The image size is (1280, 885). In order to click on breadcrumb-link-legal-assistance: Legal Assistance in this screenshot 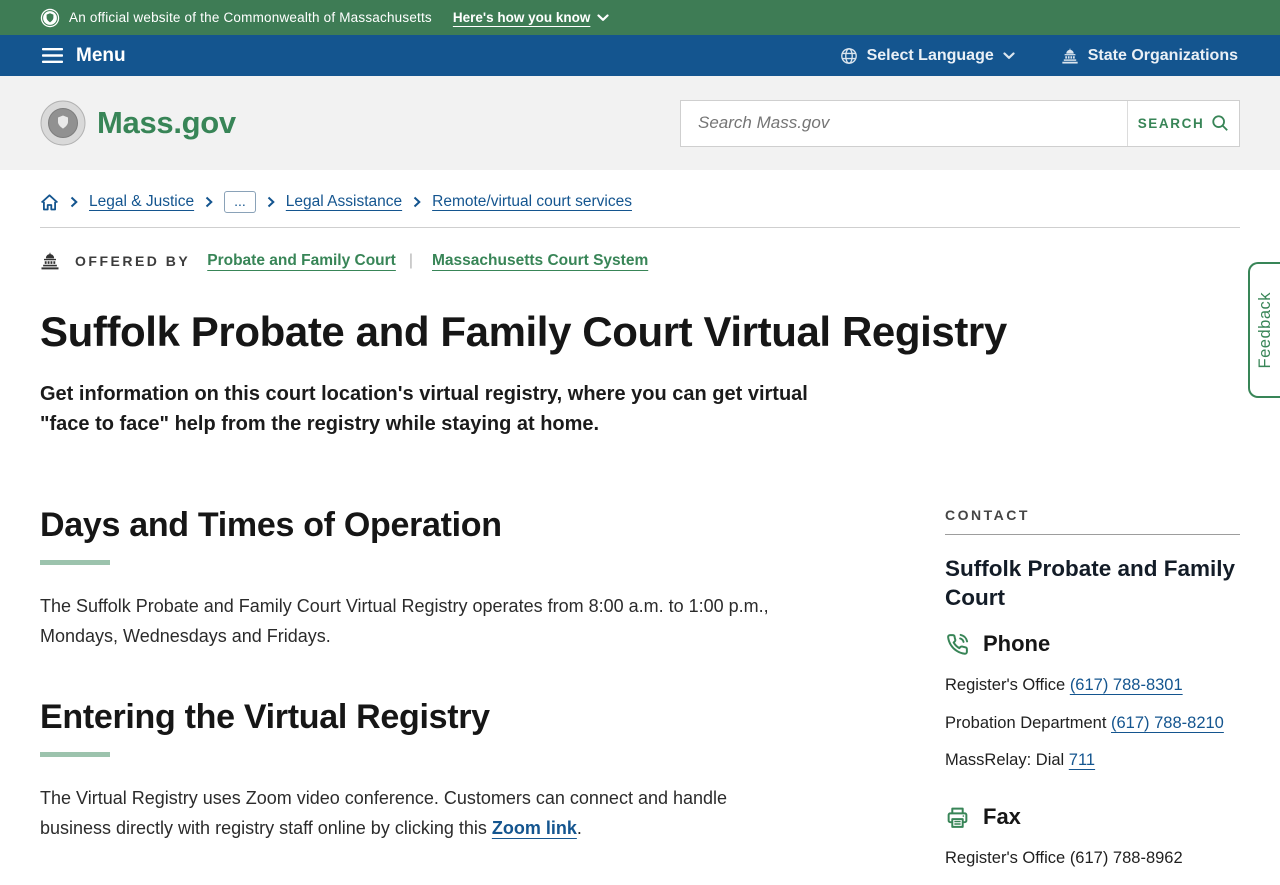, I will do `click(344, 202)`.